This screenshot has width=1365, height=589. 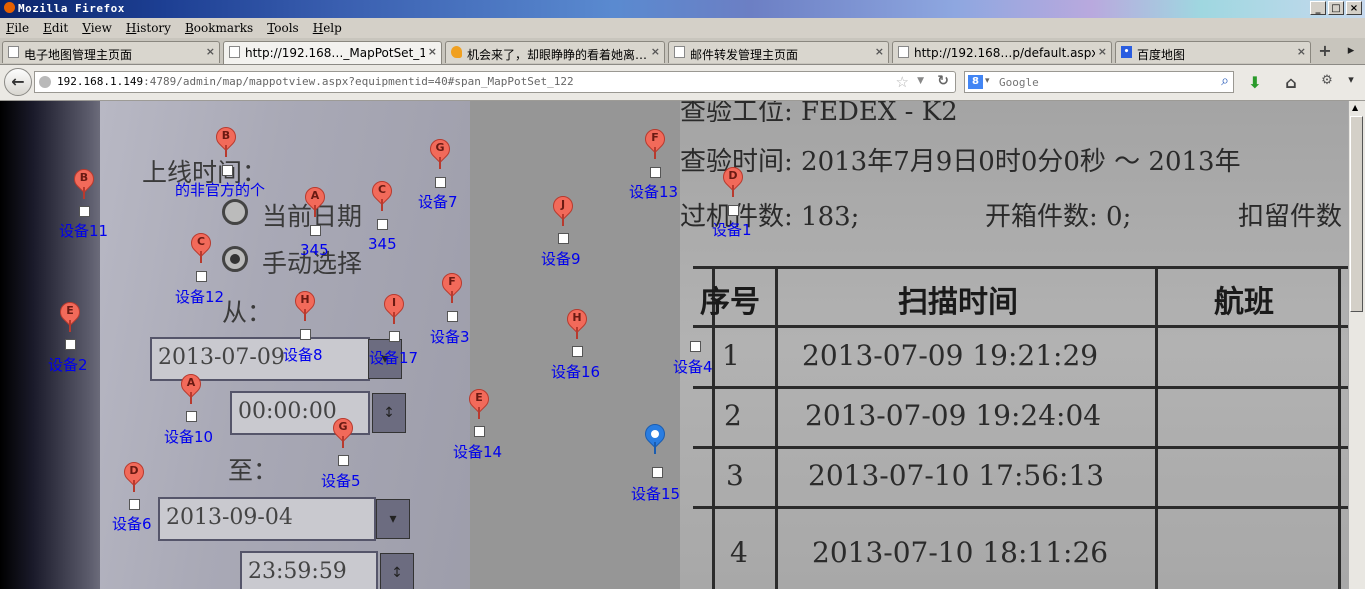 What do you see at coordinates (45, 82) in the screenshot?
I see `site-identity-icon` at bounding box center [45, 82].